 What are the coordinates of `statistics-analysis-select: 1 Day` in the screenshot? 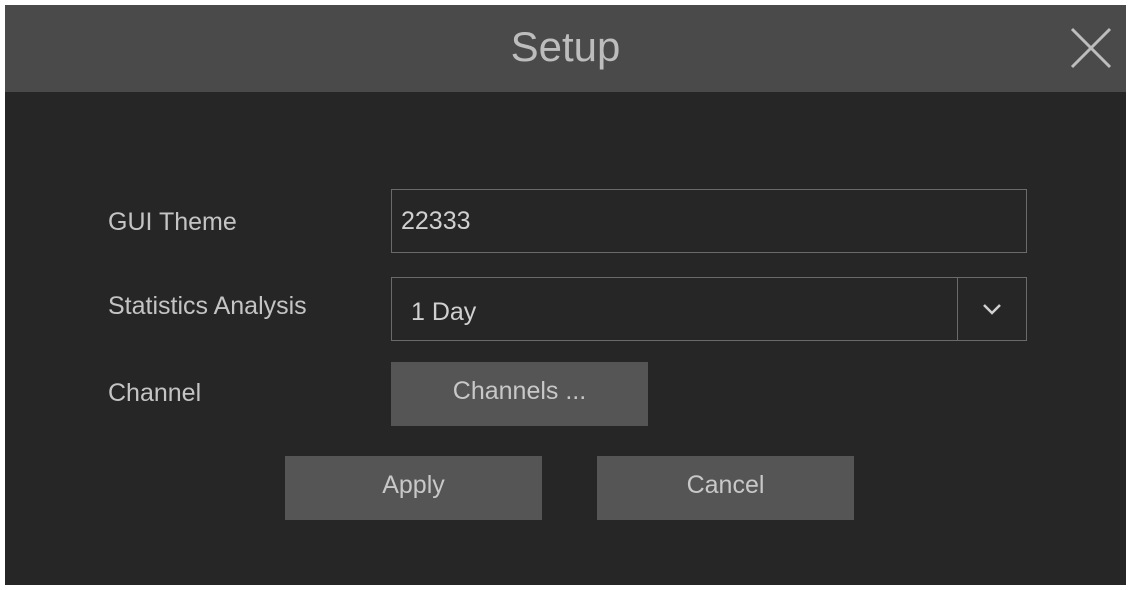 It's located at (709, 309).